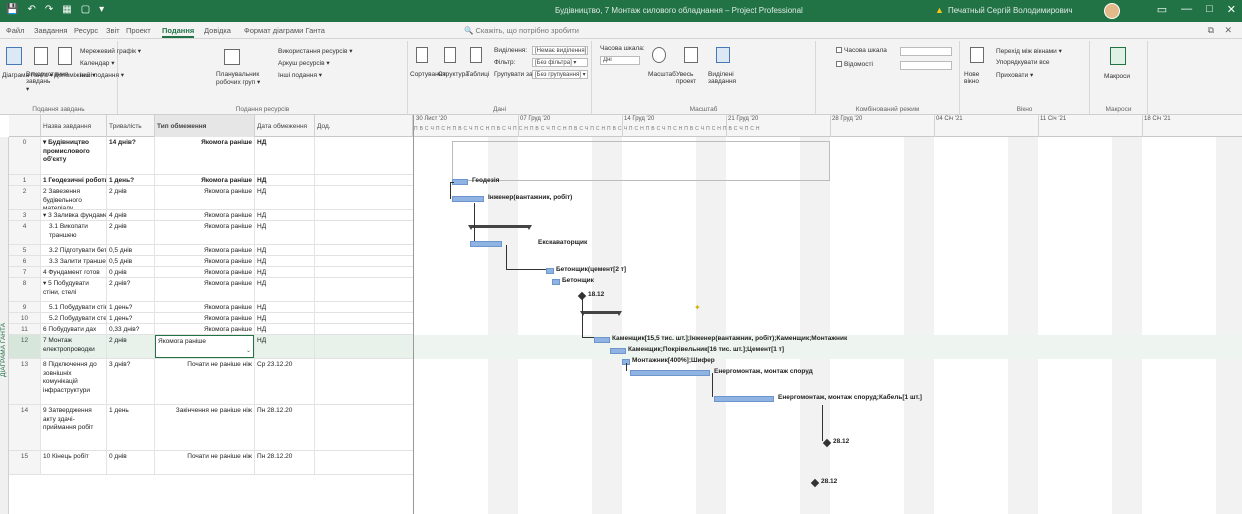 This screenshot has height=514, width=1242. What do you see at coordinates (691, 55) in the screenshot?
I see `entire-project-icon` at bounding box center [691, 55].